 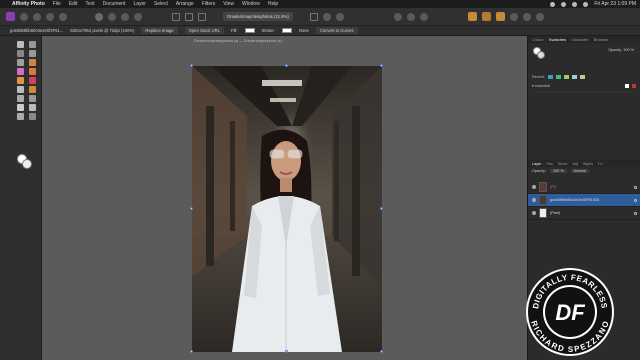 What do you see at coordinates (32, 62) in the screenshot?
I see `paint-brush-icon` at bounding box center [32, 62].